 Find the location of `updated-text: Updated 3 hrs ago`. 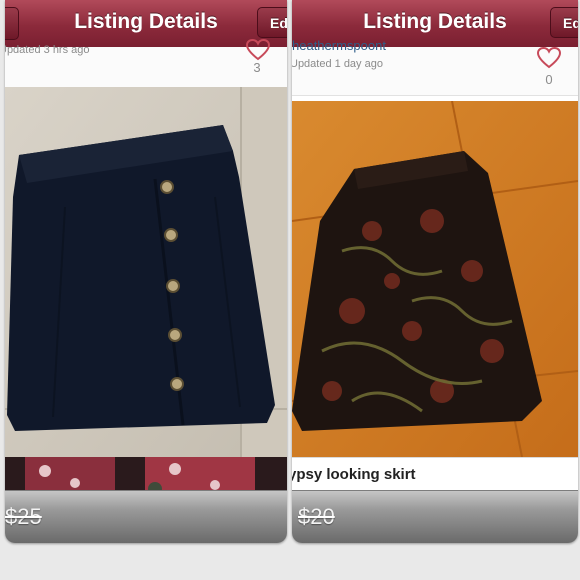

updated-text: Updated 3 hrs ago is located at coordinates (47, 50).